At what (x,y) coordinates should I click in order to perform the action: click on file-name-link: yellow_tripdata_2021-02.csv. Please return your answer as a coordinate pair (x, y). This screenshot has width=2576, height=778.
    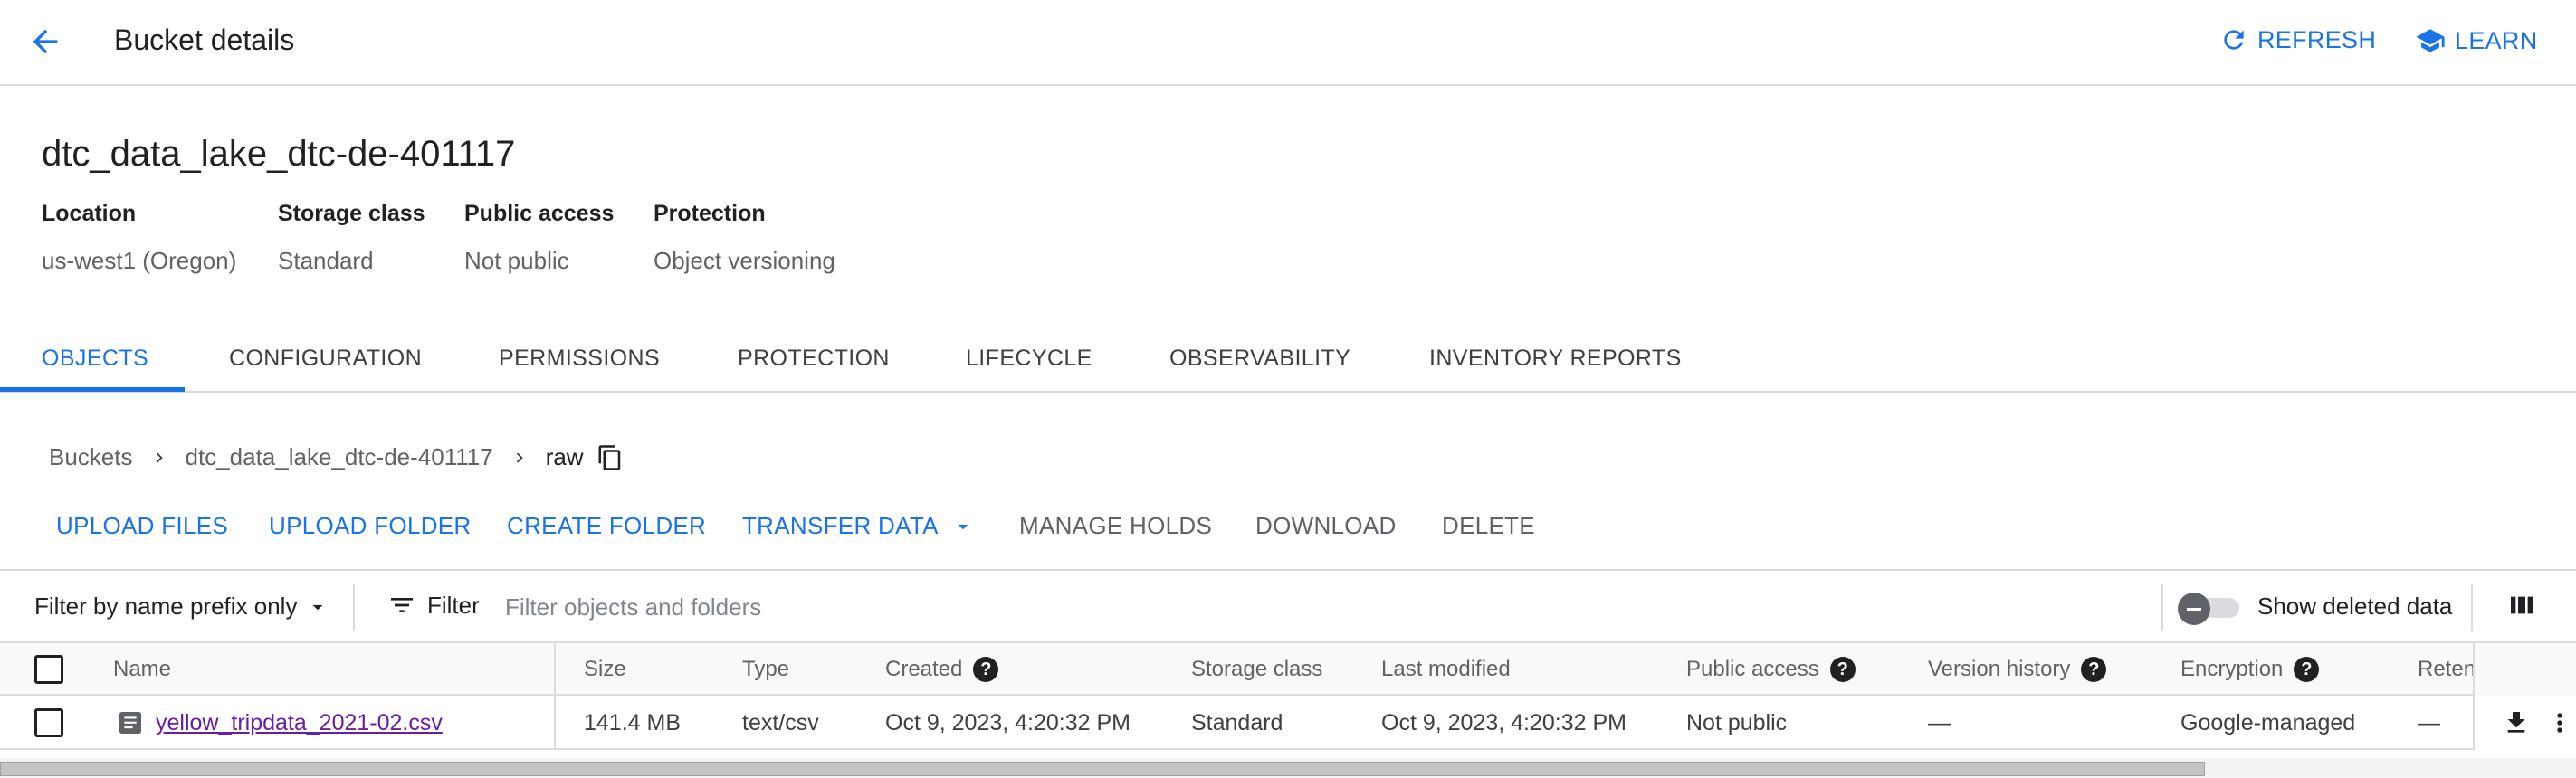
    Looking at the image, I should click on (300, 723).